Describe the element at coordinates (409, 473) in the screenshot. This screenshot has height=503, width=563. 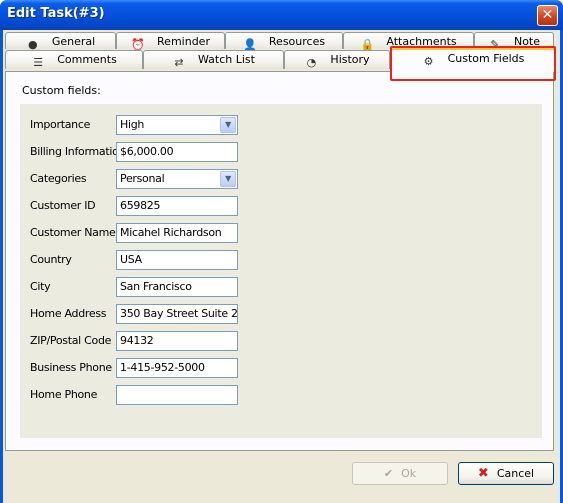
I see `ok-button-label: Ok` at that location.